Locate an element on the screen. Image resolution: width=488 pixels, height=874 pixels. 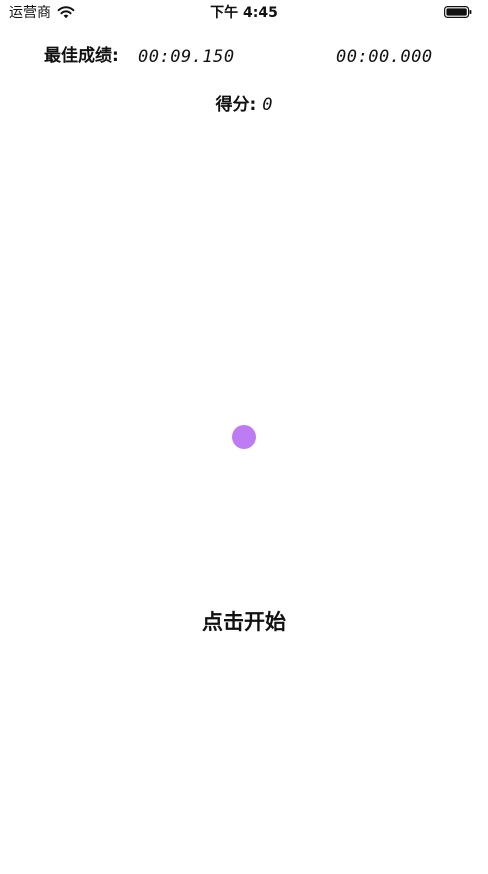
score-row: 得分: 0 is located at coordinates (244, 105).